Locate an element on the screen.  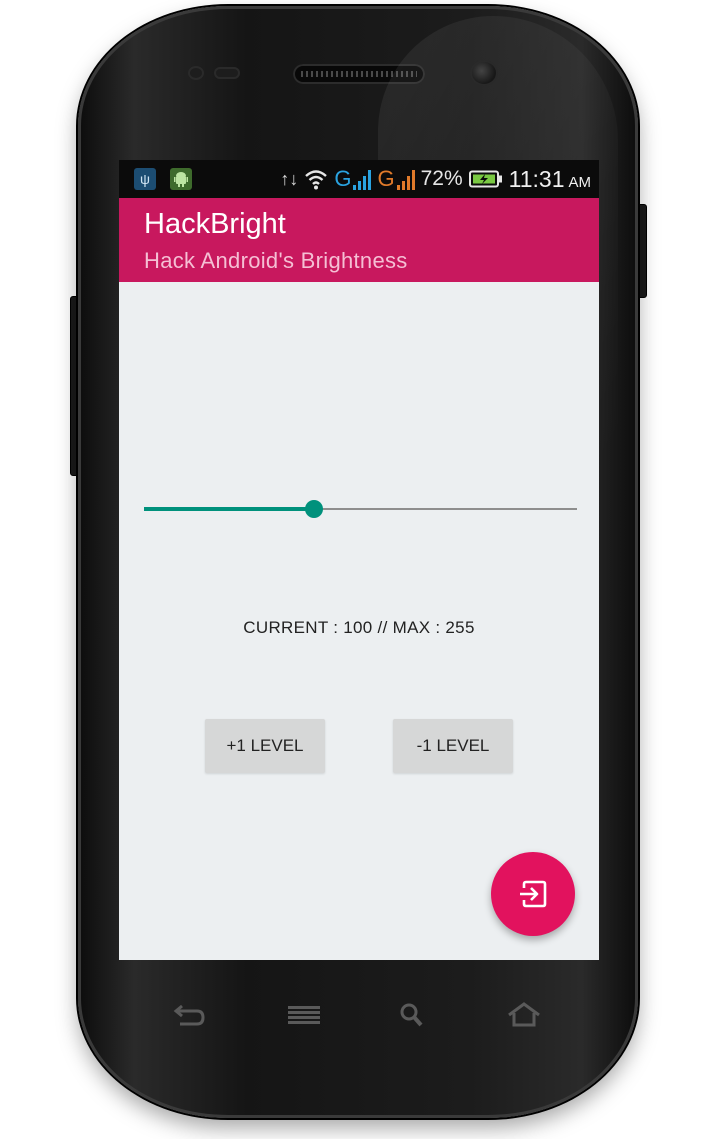
light-sensor is located at coordinates (227, 73).